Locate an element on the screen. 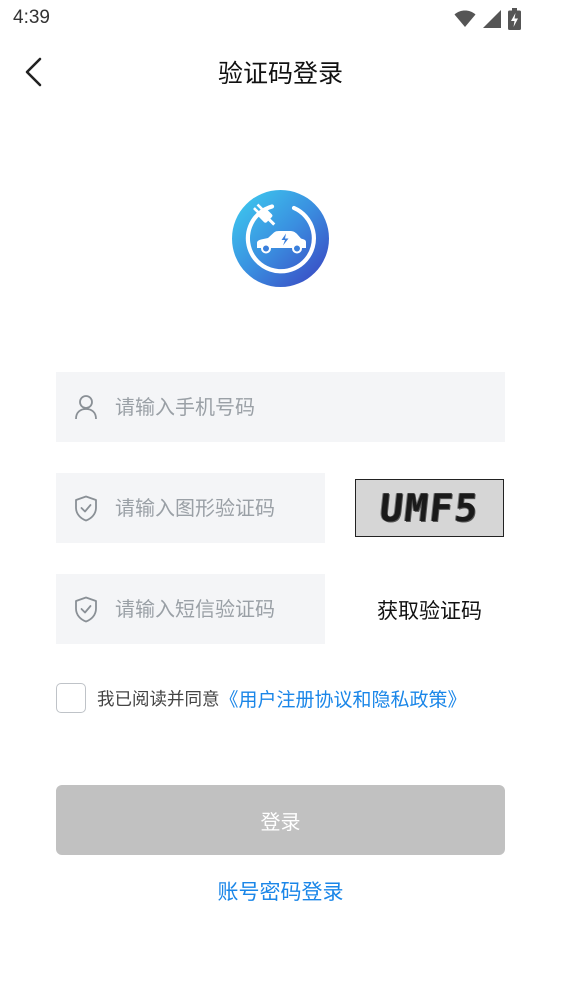 This screenshot has width=561, height=999. status-icons is located at coordinates (487, 21).